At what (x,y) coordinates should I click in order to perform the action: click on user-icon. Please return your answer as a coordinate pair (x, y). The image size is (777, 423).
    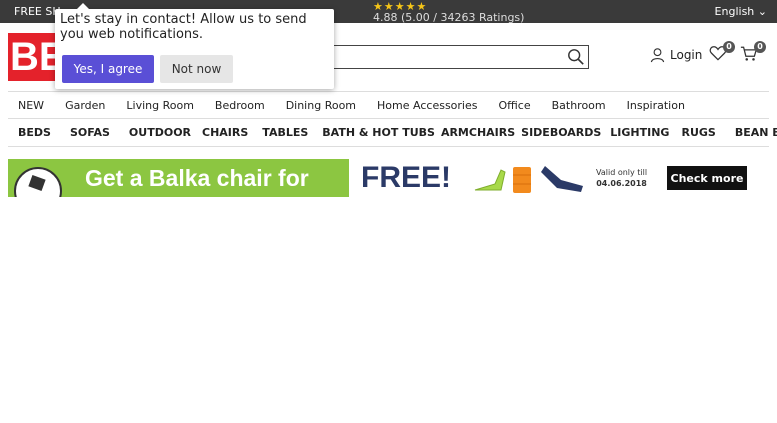
    Looking at the image, I should click on (657, 55).